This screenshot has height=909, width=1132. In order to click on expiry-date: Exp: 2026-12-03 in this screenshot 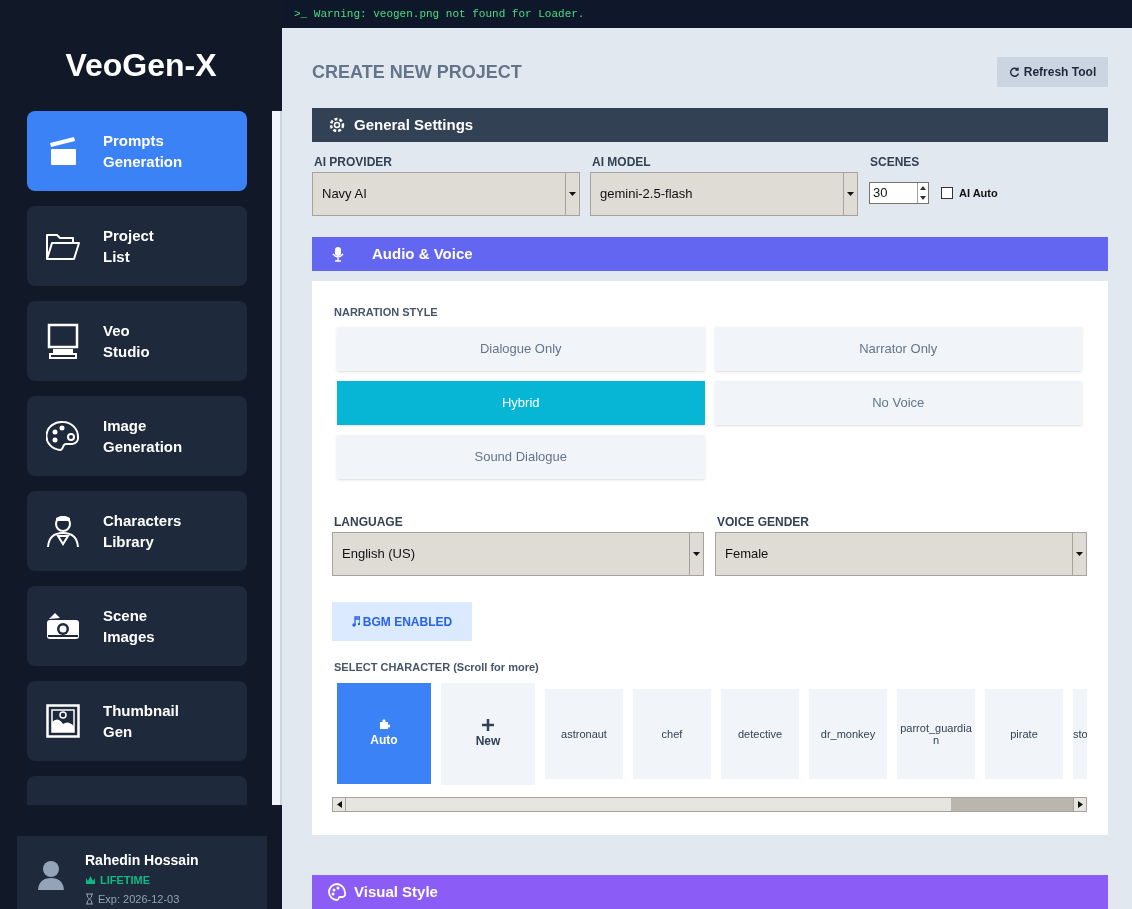, I will do `click(139, 899)`.